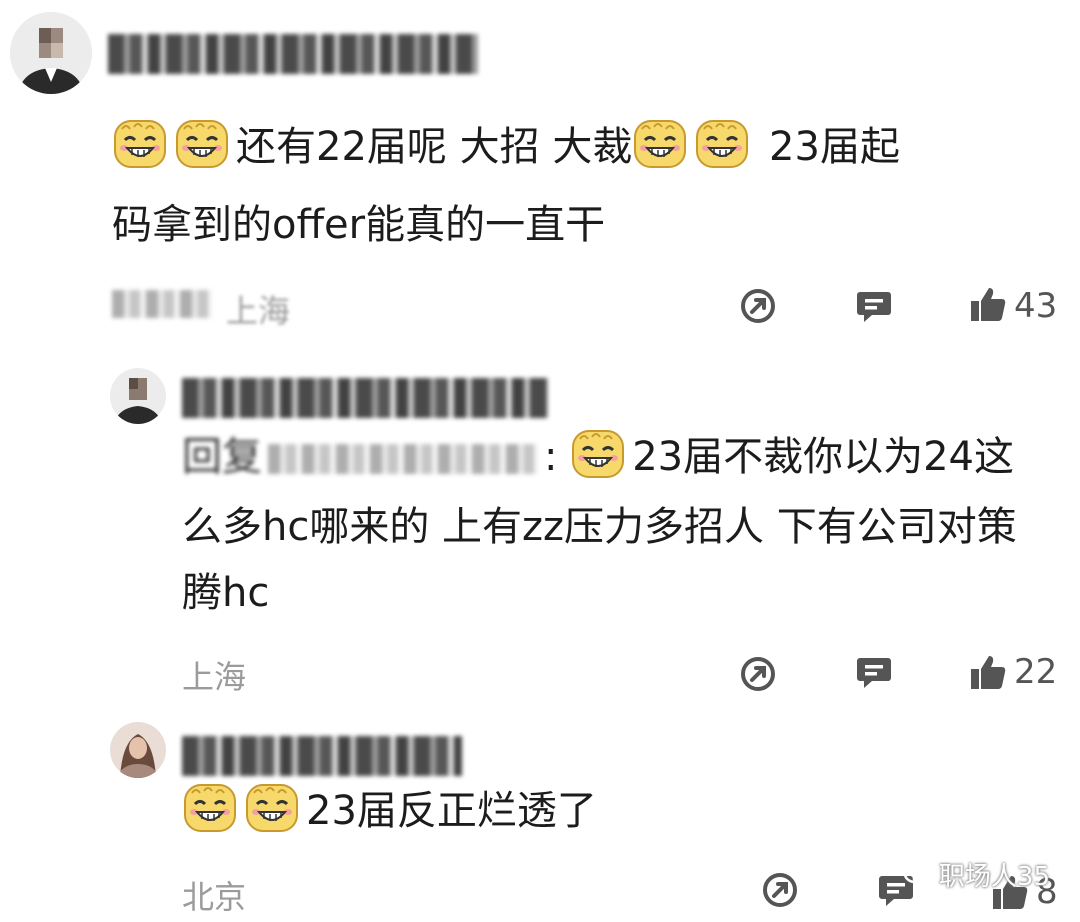 This screenshot has width=1080, height=922. What do you see at coordinates (214, 897) in the screenshot?
I see `location: 北京` at bounding box center [214, 897].